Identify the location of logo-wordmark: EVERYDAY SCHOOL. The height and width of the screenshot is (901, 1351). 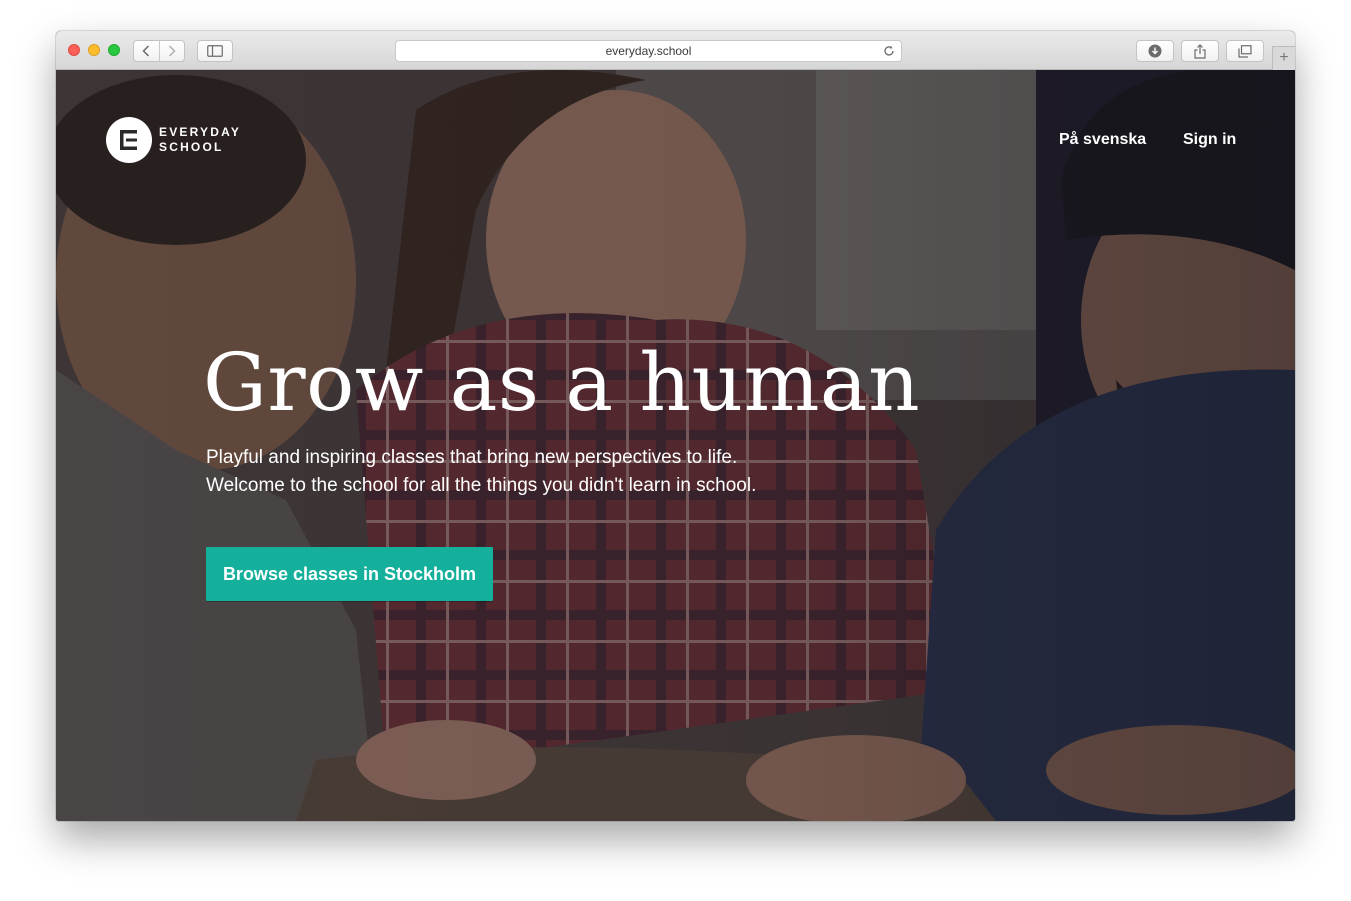
(200, 140).